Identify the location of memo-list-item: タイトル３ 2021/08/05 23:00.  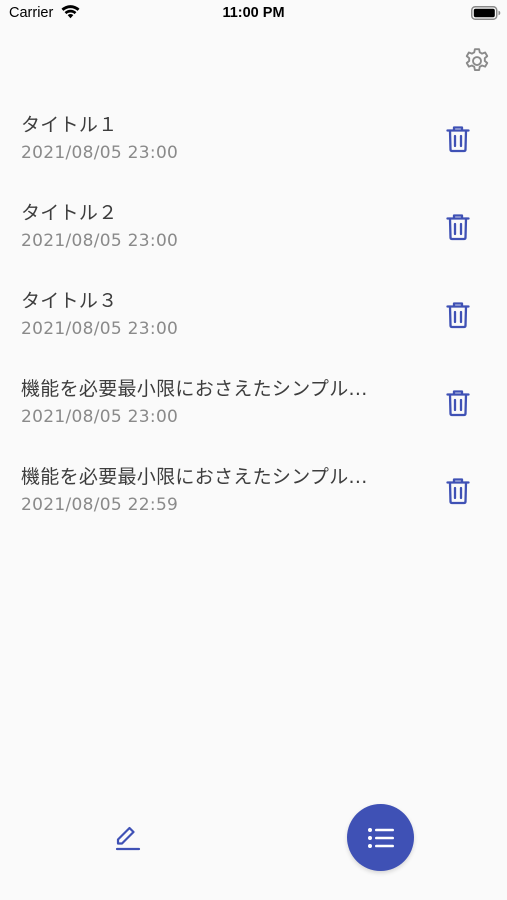
(253, 323).